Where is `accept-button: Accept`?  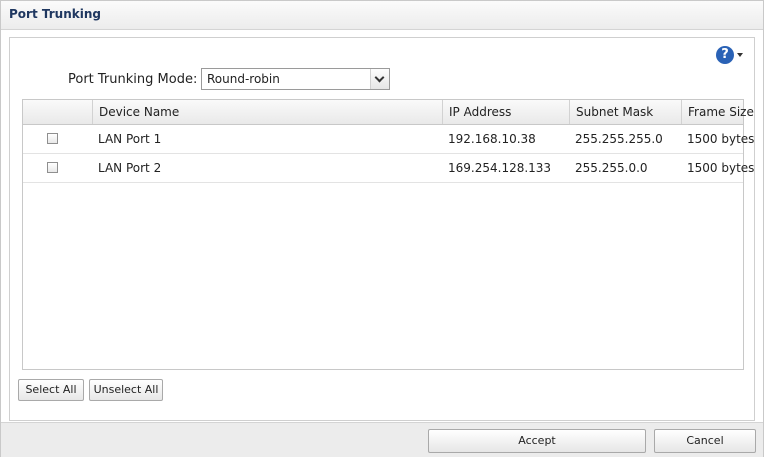 accept-button: Accept is located at coordinates (537, 441).